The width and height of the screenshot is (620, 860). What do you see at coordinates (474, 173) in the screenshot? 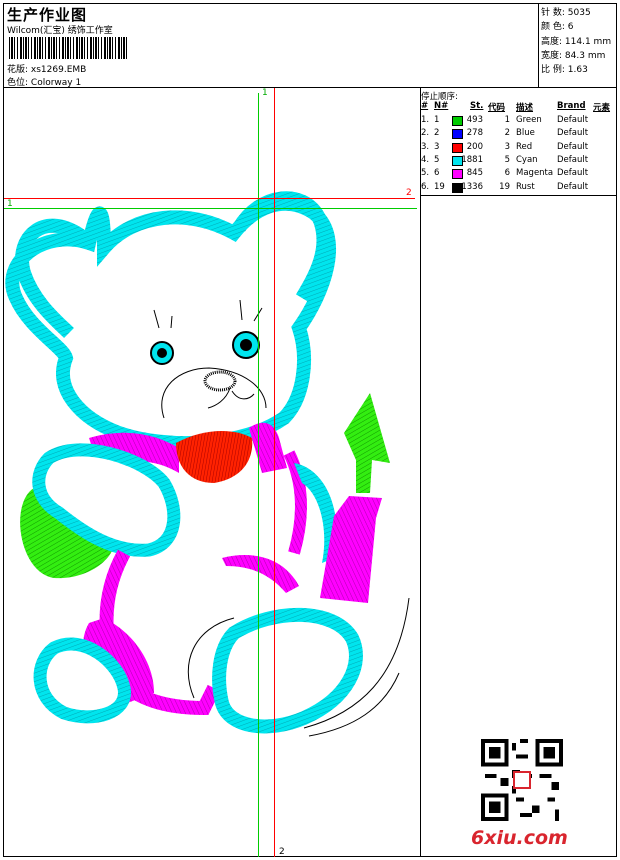
I see `cell-stitches: 845` at bounding box center [474, 173].